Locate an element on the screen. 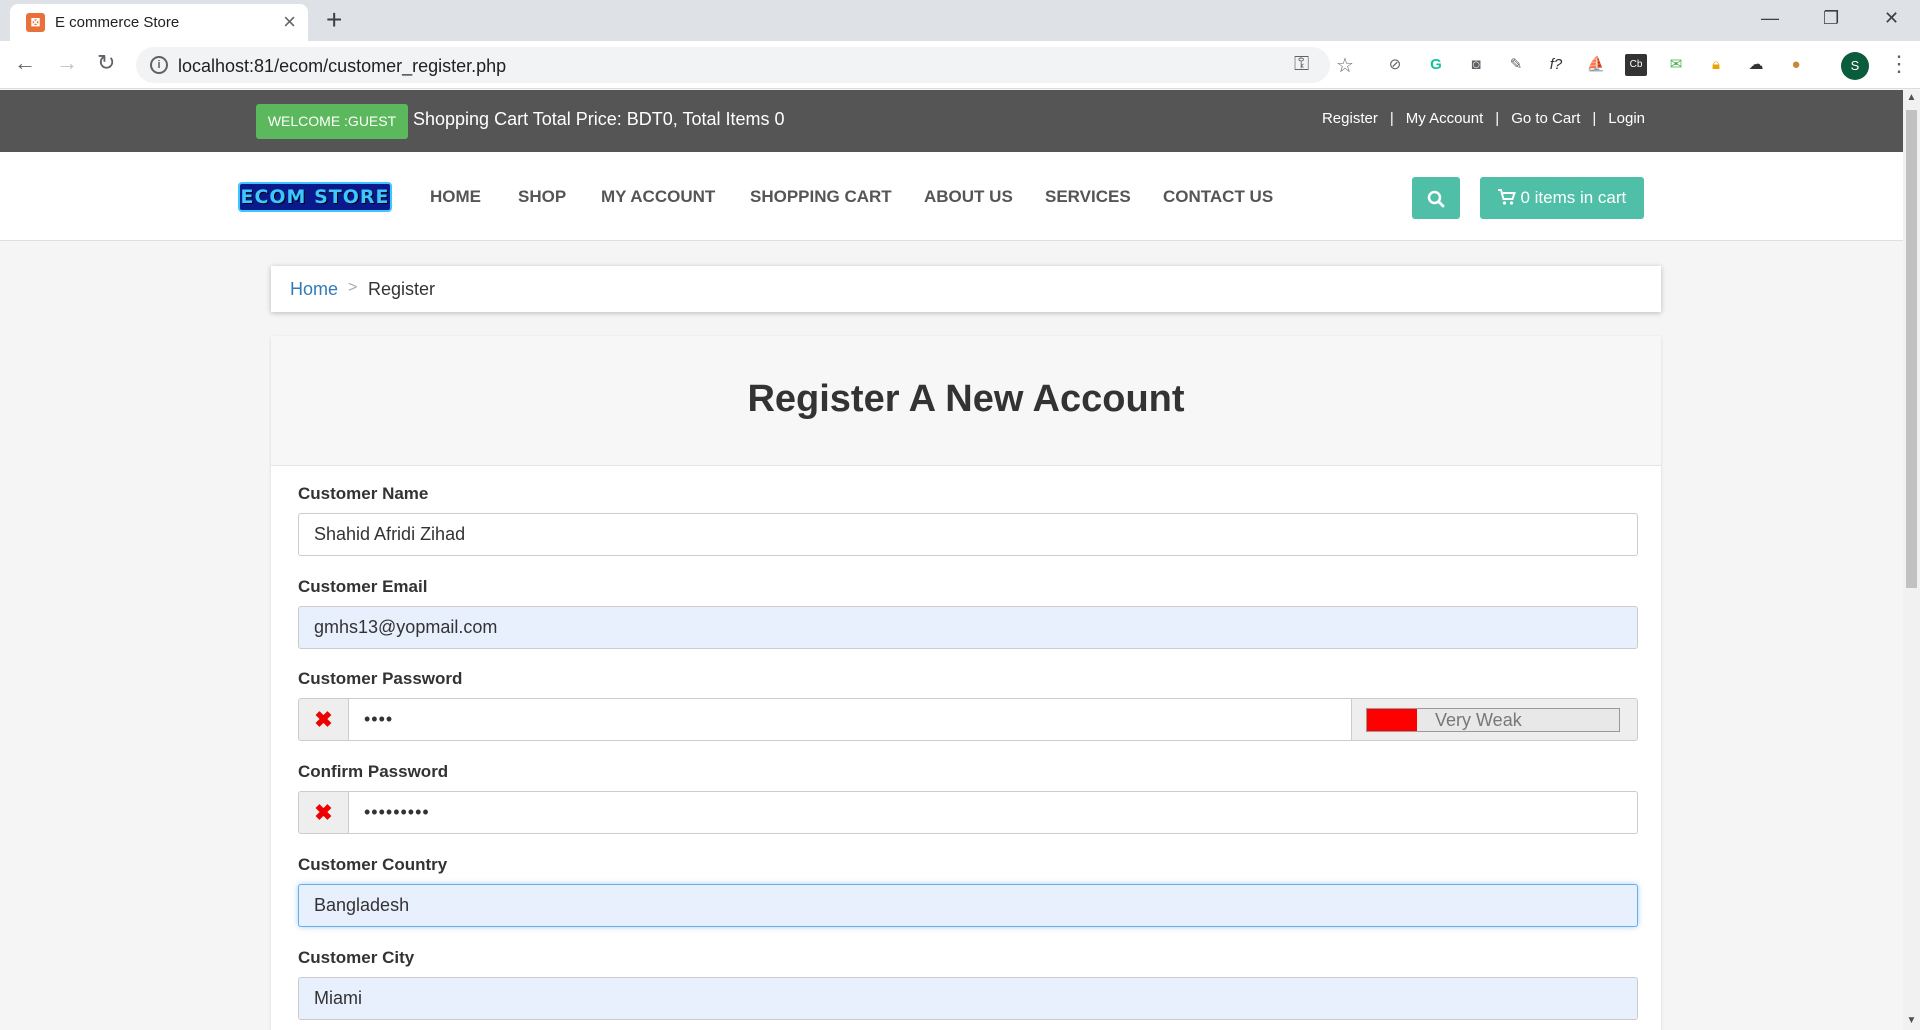 This screenshot has width=1920, height=1030. browser-tab: ⊠ E commerce Store × is located at coordinates (159, 22).